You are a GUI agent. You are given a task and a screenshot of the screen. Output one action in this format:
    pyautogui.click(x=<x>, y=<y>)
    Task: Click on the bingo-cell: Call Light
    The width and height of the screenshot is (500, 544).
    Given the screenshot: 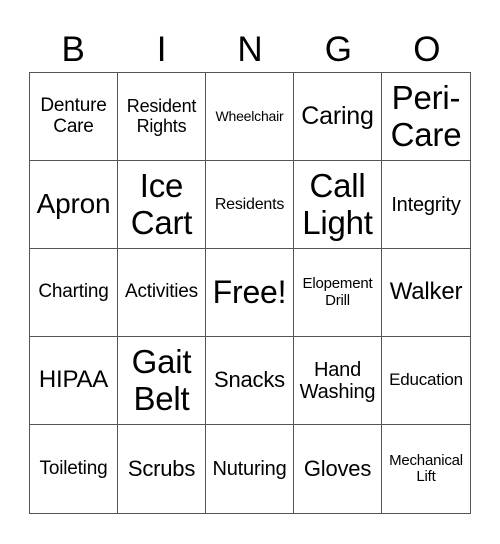 What is the action you would take?
    pyautogui.click(x=338, y=205)
    